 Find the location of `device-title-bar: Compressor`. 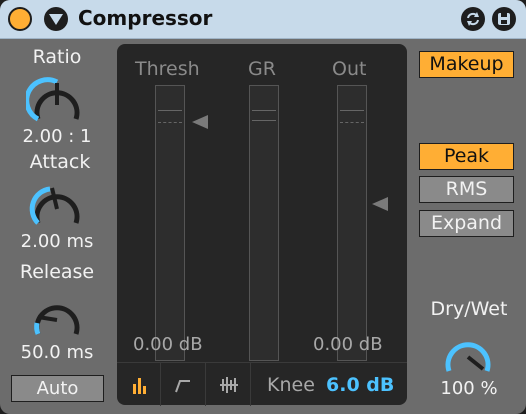

device-title-bar: Compressor is located at coordinates (263, 19).